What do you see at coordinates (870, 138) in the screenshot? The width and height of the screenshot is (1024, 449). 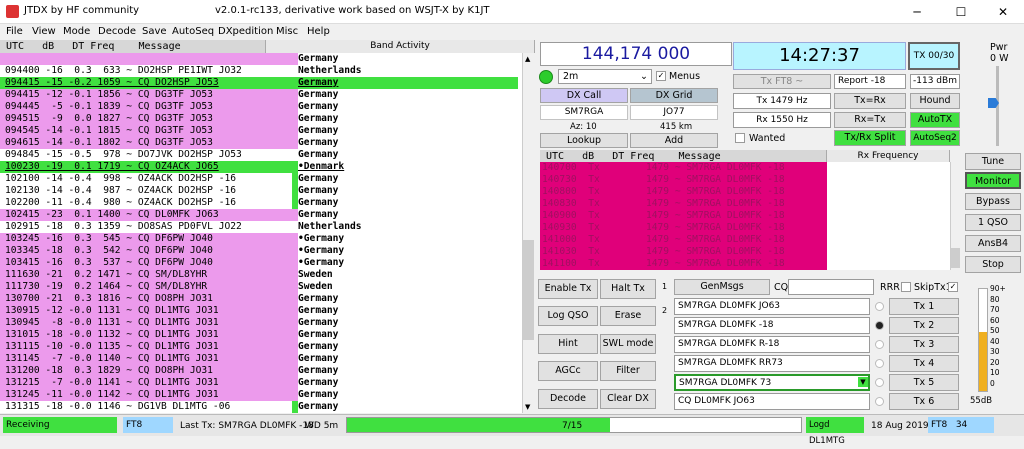 I see `tx-rx-split-button: Tx/Rx Split` at bounding box center [870, 138].